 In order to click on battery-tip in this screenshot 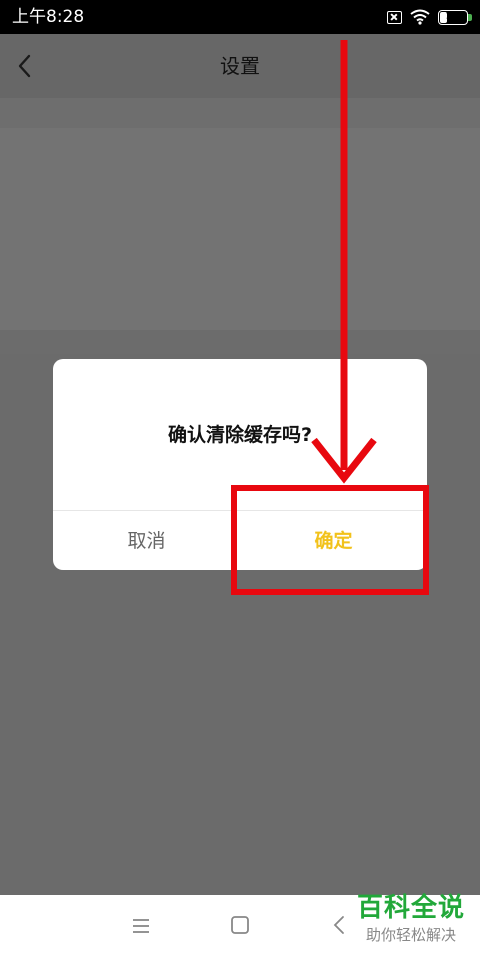, I will do `click(470, 17)`.